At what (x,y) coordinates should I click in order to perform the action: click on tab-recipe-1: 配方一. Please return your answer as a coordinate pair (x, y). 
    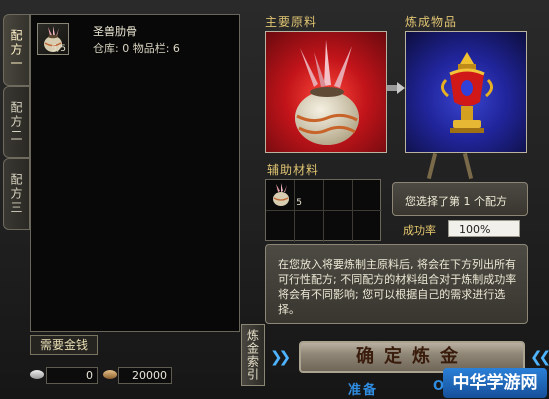
    Looking at the image, I should click on (16, 50).